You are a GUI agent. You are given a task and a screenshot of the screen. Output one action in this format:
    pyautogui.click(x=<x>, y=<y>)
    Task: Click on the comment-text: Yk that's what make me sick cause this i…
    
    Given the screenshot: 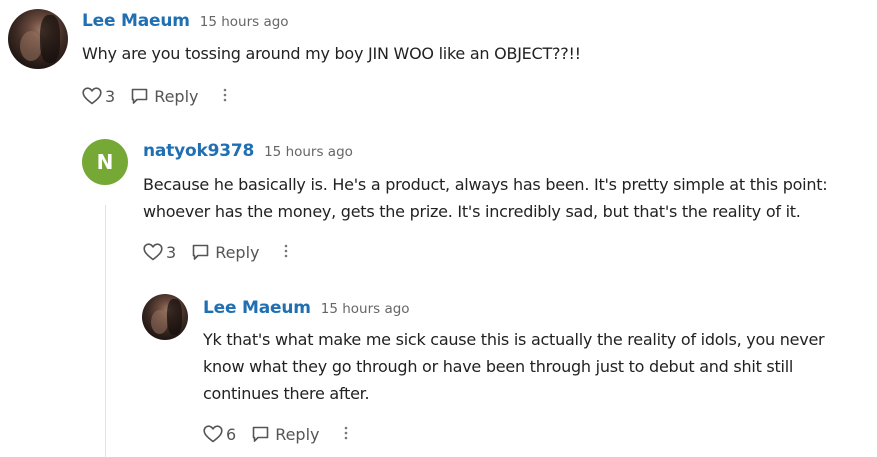 What is the action you would take?
    pyautogui.click(x=514, y=366)
    